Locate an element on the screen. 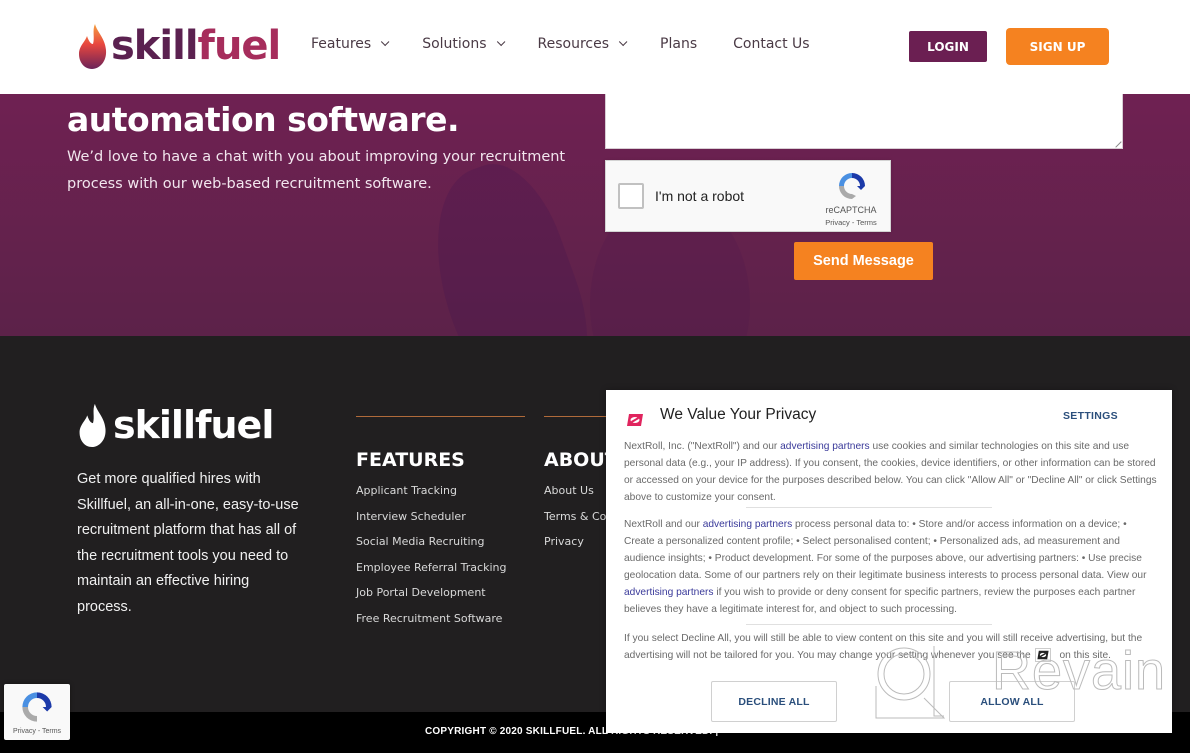 The height and width of the screenshot is (753, 1190). sign-up-button: SIGN UP is located at coordinates (1057, 46).